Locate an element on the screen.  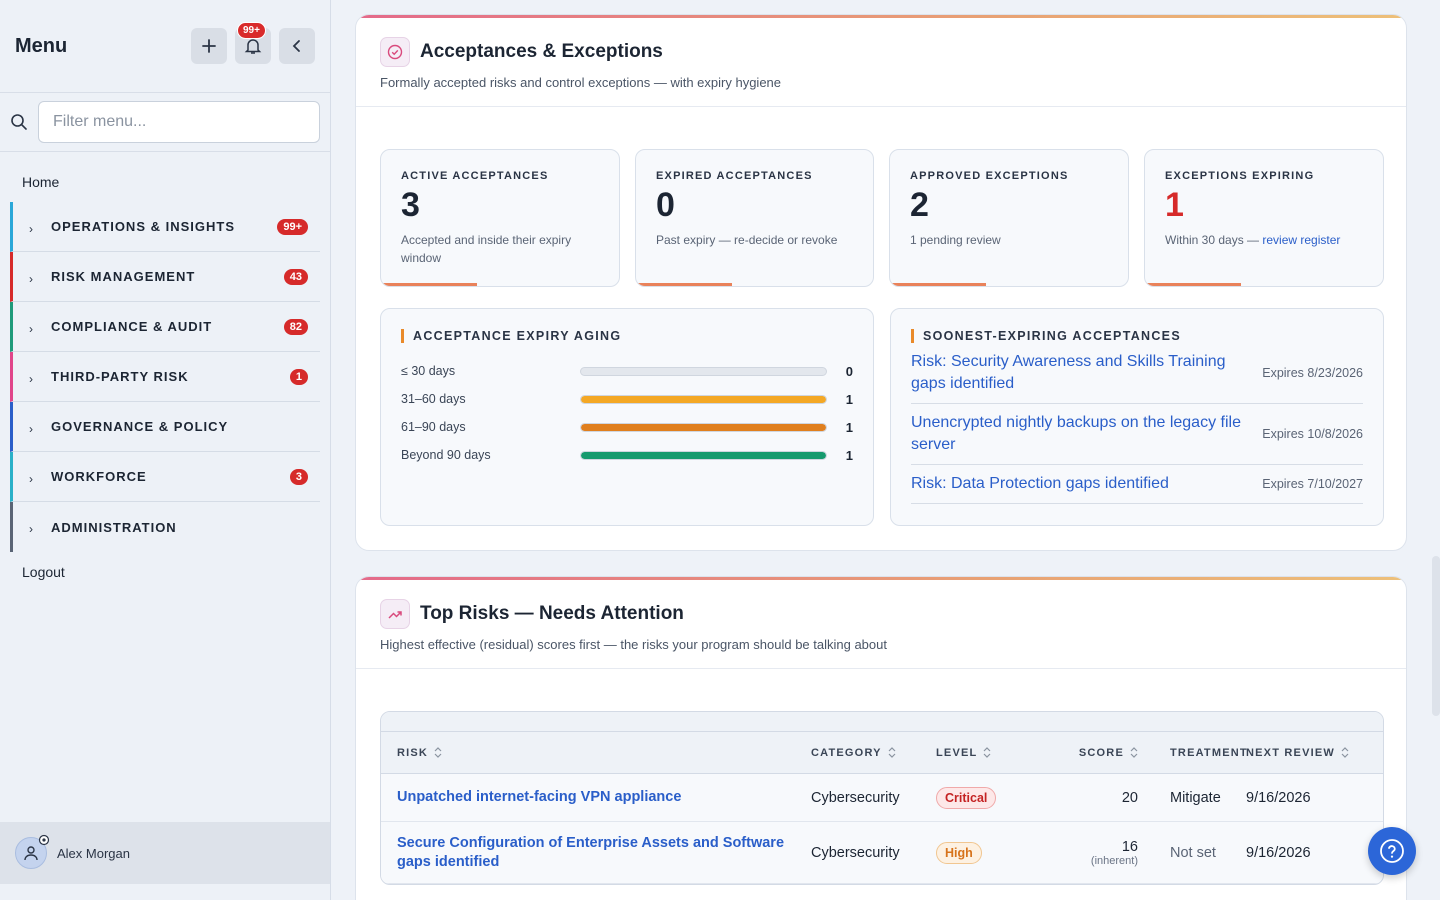
aging-row: 31–60 days 1 is located at coordinates (627, 399).